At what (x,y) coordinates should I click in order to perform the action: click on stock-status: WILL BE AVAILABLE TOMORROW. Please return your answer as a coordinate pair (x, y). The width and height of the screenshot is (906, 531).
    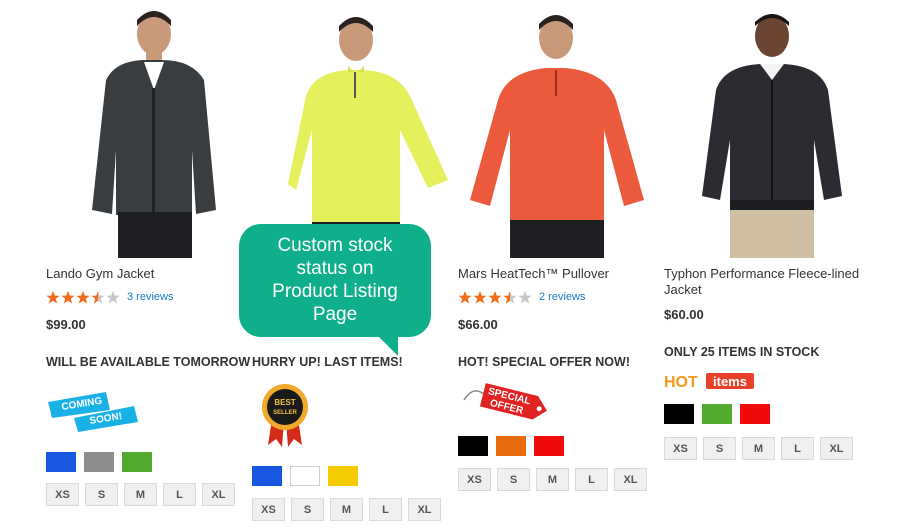
    Looking at the image, I should click on (148, 362).